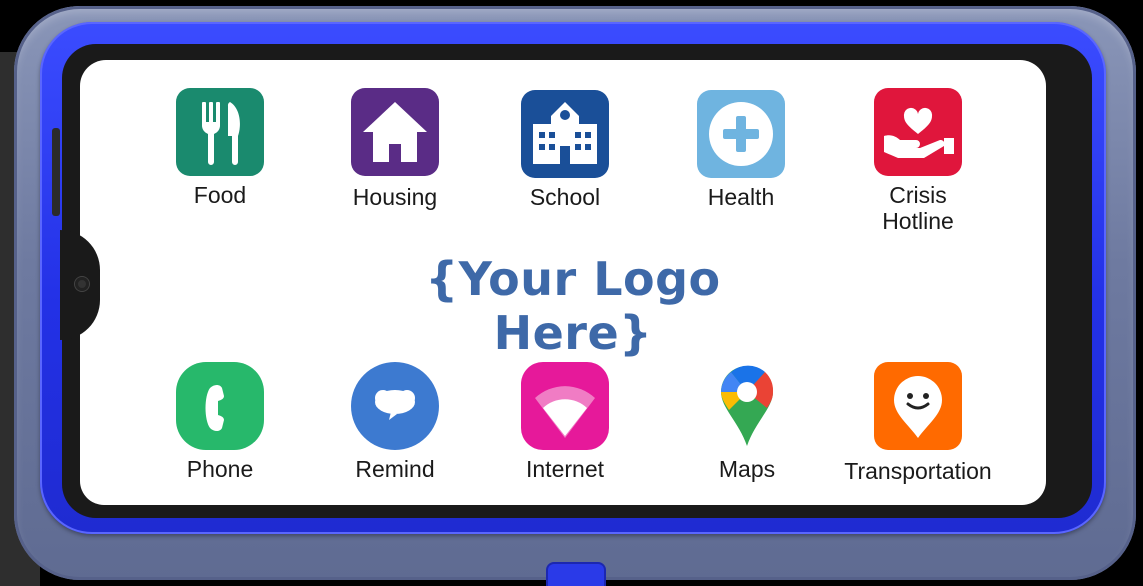 This screenshot has height=586, width=1143. I want to click on wifi-icon, so click(565, 406).